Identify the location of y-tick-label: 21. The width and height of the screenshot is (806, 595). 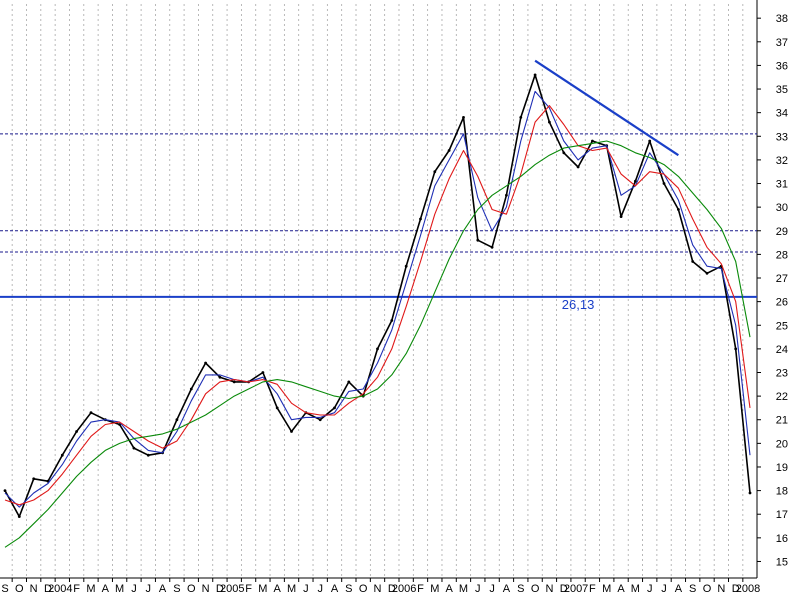
(782, 421).